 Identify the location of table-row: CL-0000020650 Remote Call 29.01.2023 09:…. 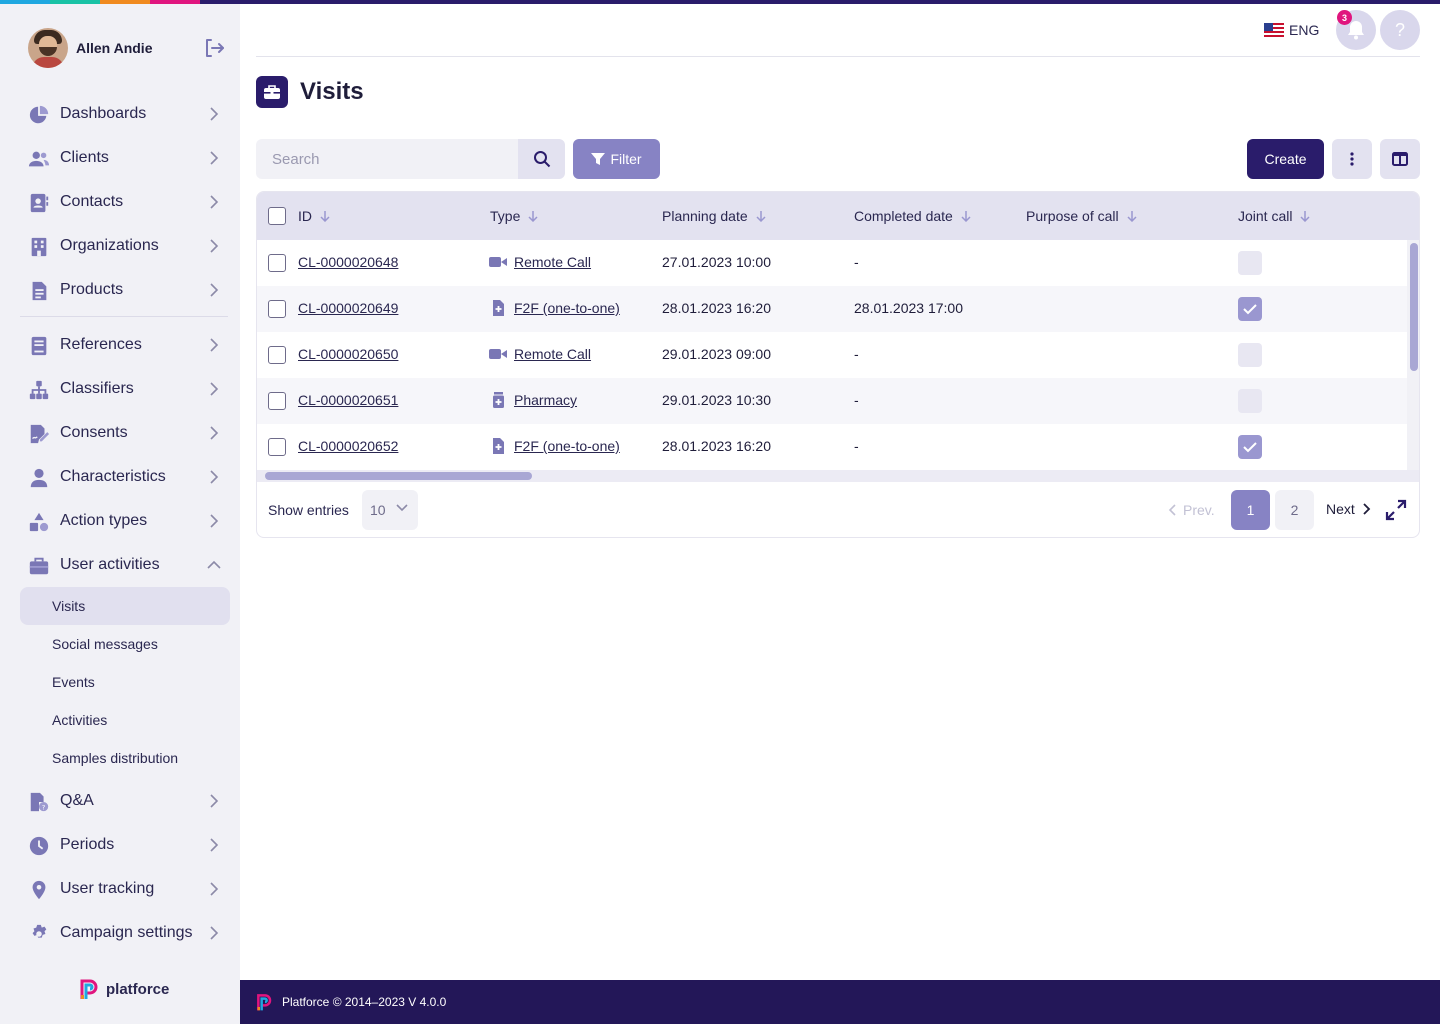
(832, 355).